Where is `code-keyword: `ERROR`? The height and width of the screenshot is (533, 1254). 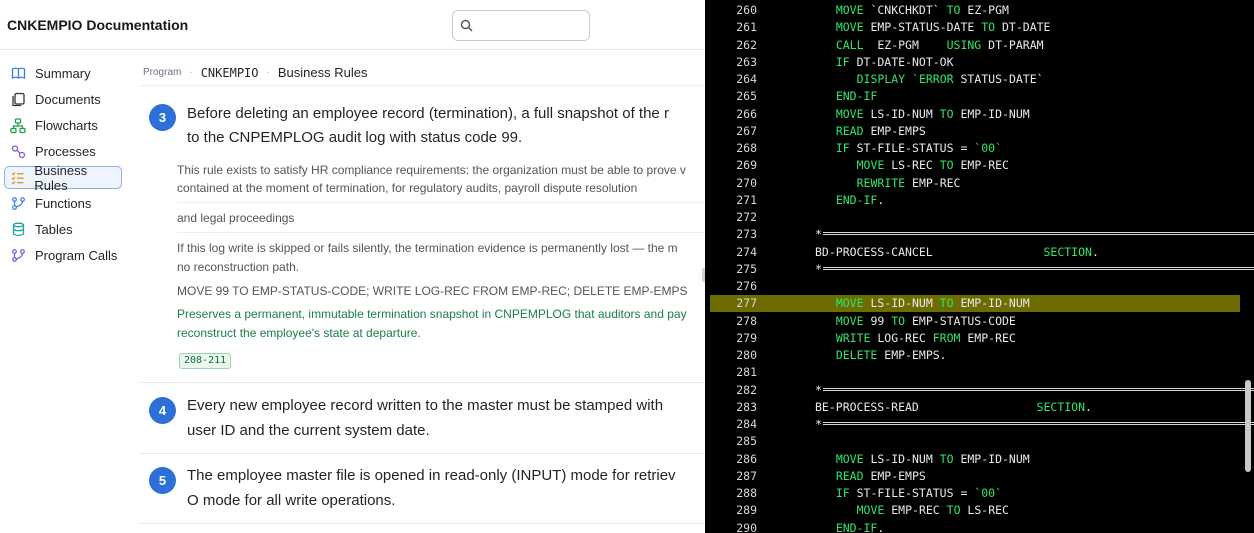 code-keyword: `ERROR is located at coordinates (936, 79).